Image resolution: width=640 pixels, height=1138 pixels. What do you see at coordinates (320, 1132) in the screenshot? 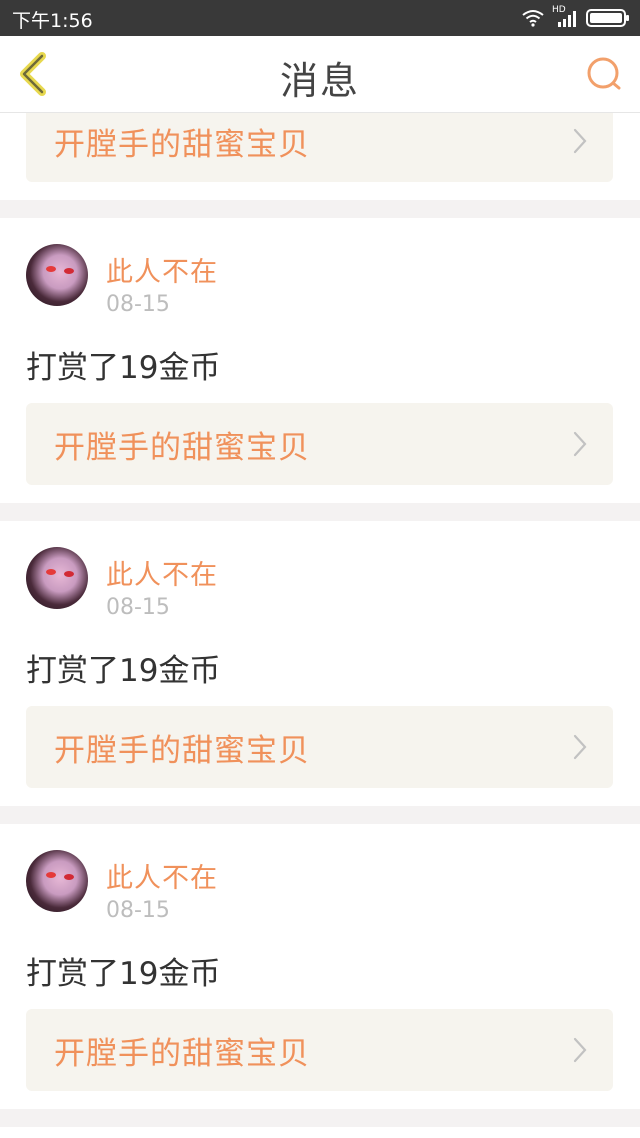
I see `message-card` at bounding box center [320, 1132].